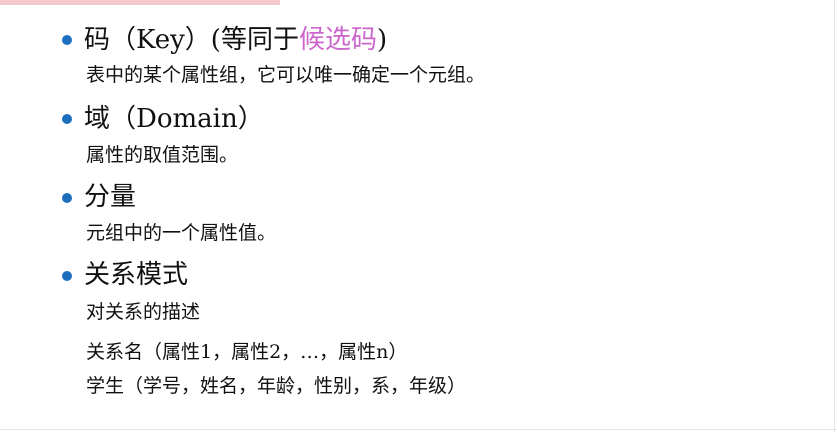 The height and width of the screenshot is (432, 837). I want to click on top-accent-bar, so click(140, 2).